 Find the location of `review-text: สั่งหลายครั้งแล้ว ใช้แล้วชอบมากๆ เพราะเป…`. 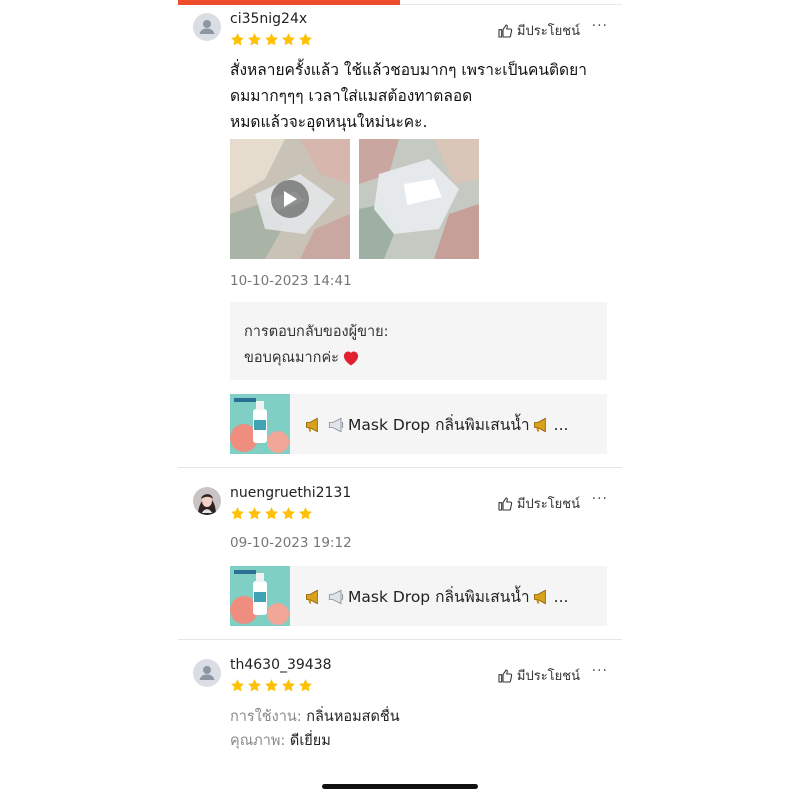

review-text: สั่งหลายครั้งแล้ว ใช้แล้วชอบมากๆ เพราะเป… is located at coordinates (420, 96).